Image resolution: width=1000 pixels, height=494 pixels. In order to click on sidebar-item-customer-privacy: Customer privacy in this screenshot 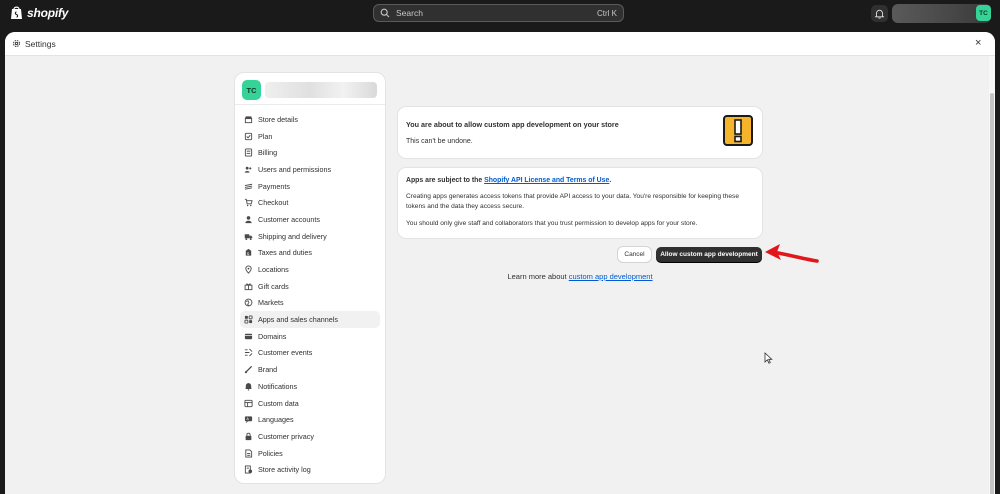, I will do `click(310, 436)`.